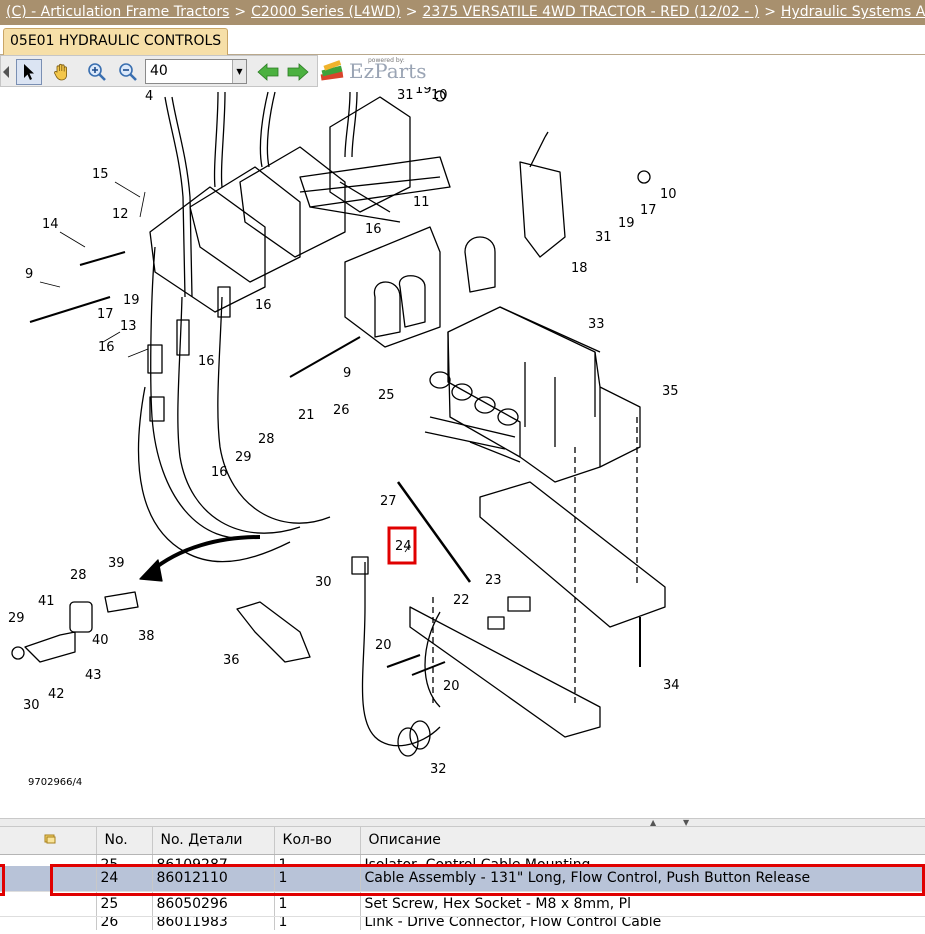 This screenshot has width=925, height=934. I want to click on select-arrow-icon, so click(29, 72).